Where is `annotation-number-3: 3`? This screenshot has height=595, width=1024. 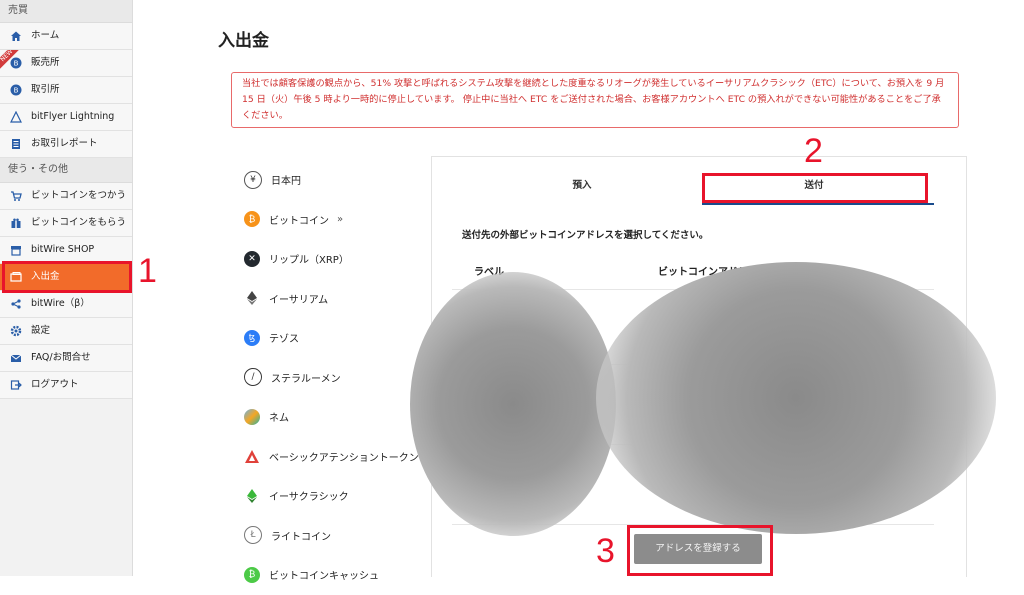 annotation-number-3: 3 is located at coordinates (605, 551).